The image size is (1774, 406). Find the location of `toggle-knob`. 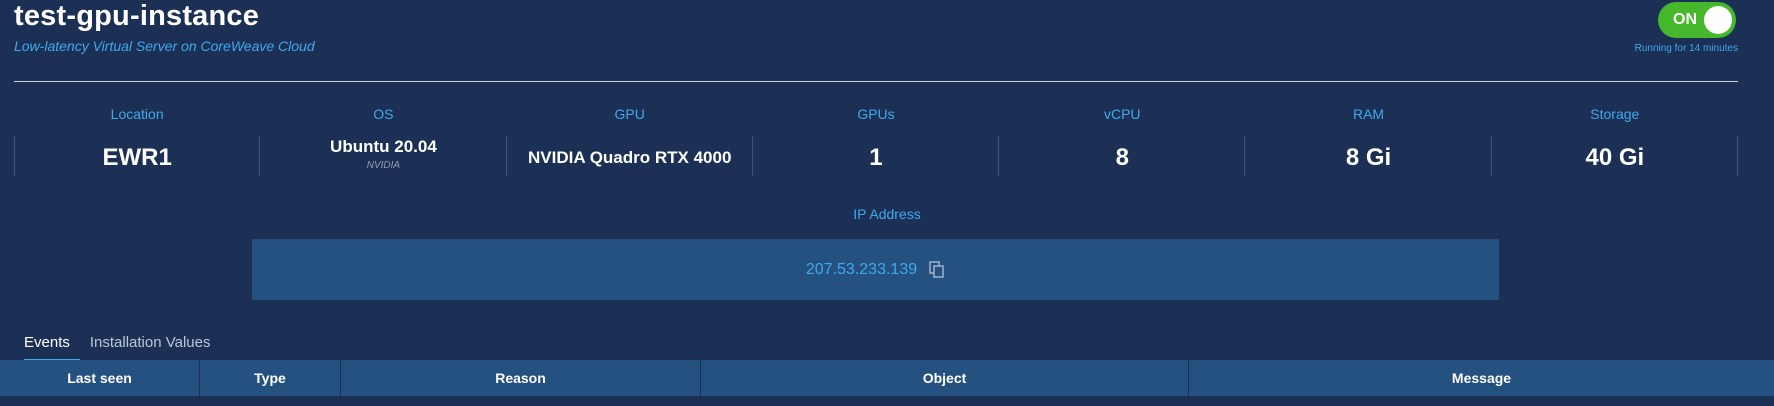

toggle-knob is located at coordinates (1718, 20).